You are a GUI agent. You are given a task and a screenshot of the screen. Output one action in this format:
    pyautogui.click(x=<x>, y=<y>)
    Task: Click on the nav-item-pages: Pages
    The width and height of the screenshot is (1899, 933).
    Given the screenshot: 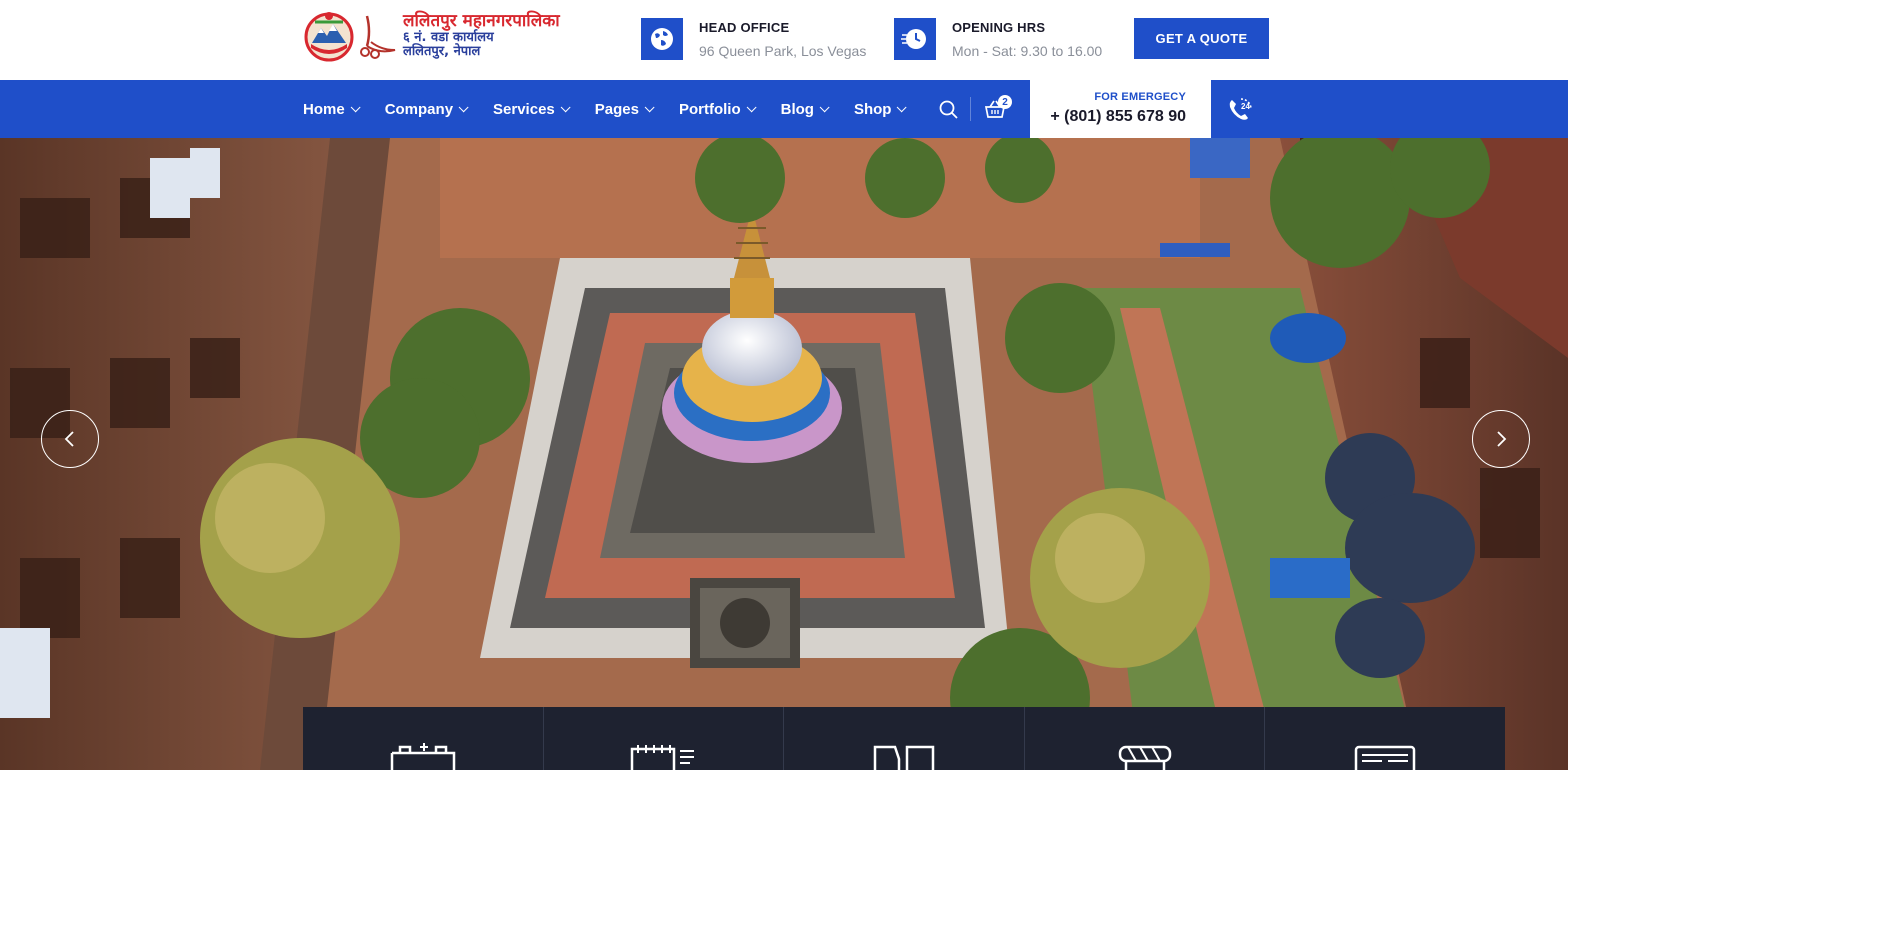 What is the action you would take?
    pyautogui.click(x=624, y=109)
    